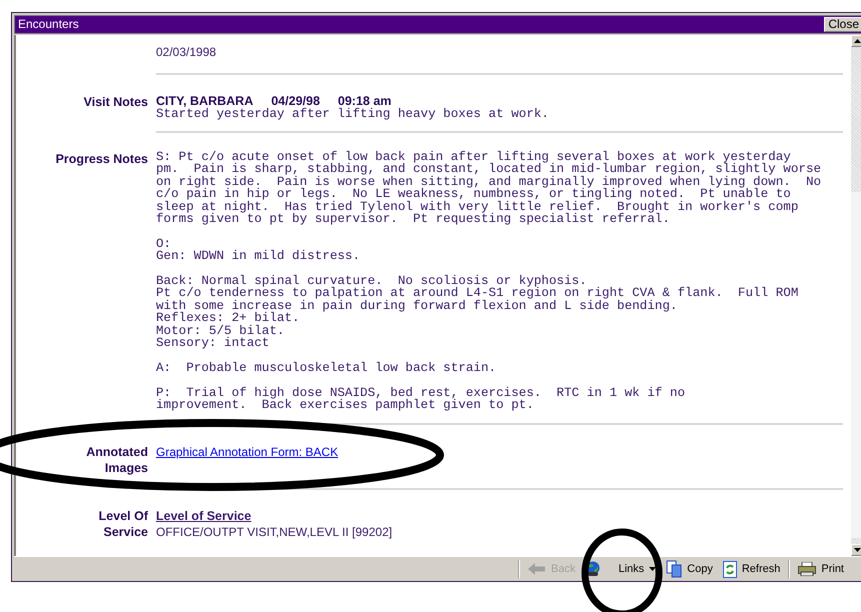 This screenshot has width=861, height=612. What do you see at coordinates (116, 102) in the screenshot?
I see `field-label: Visit Notes` at bounding box center [116, 102].